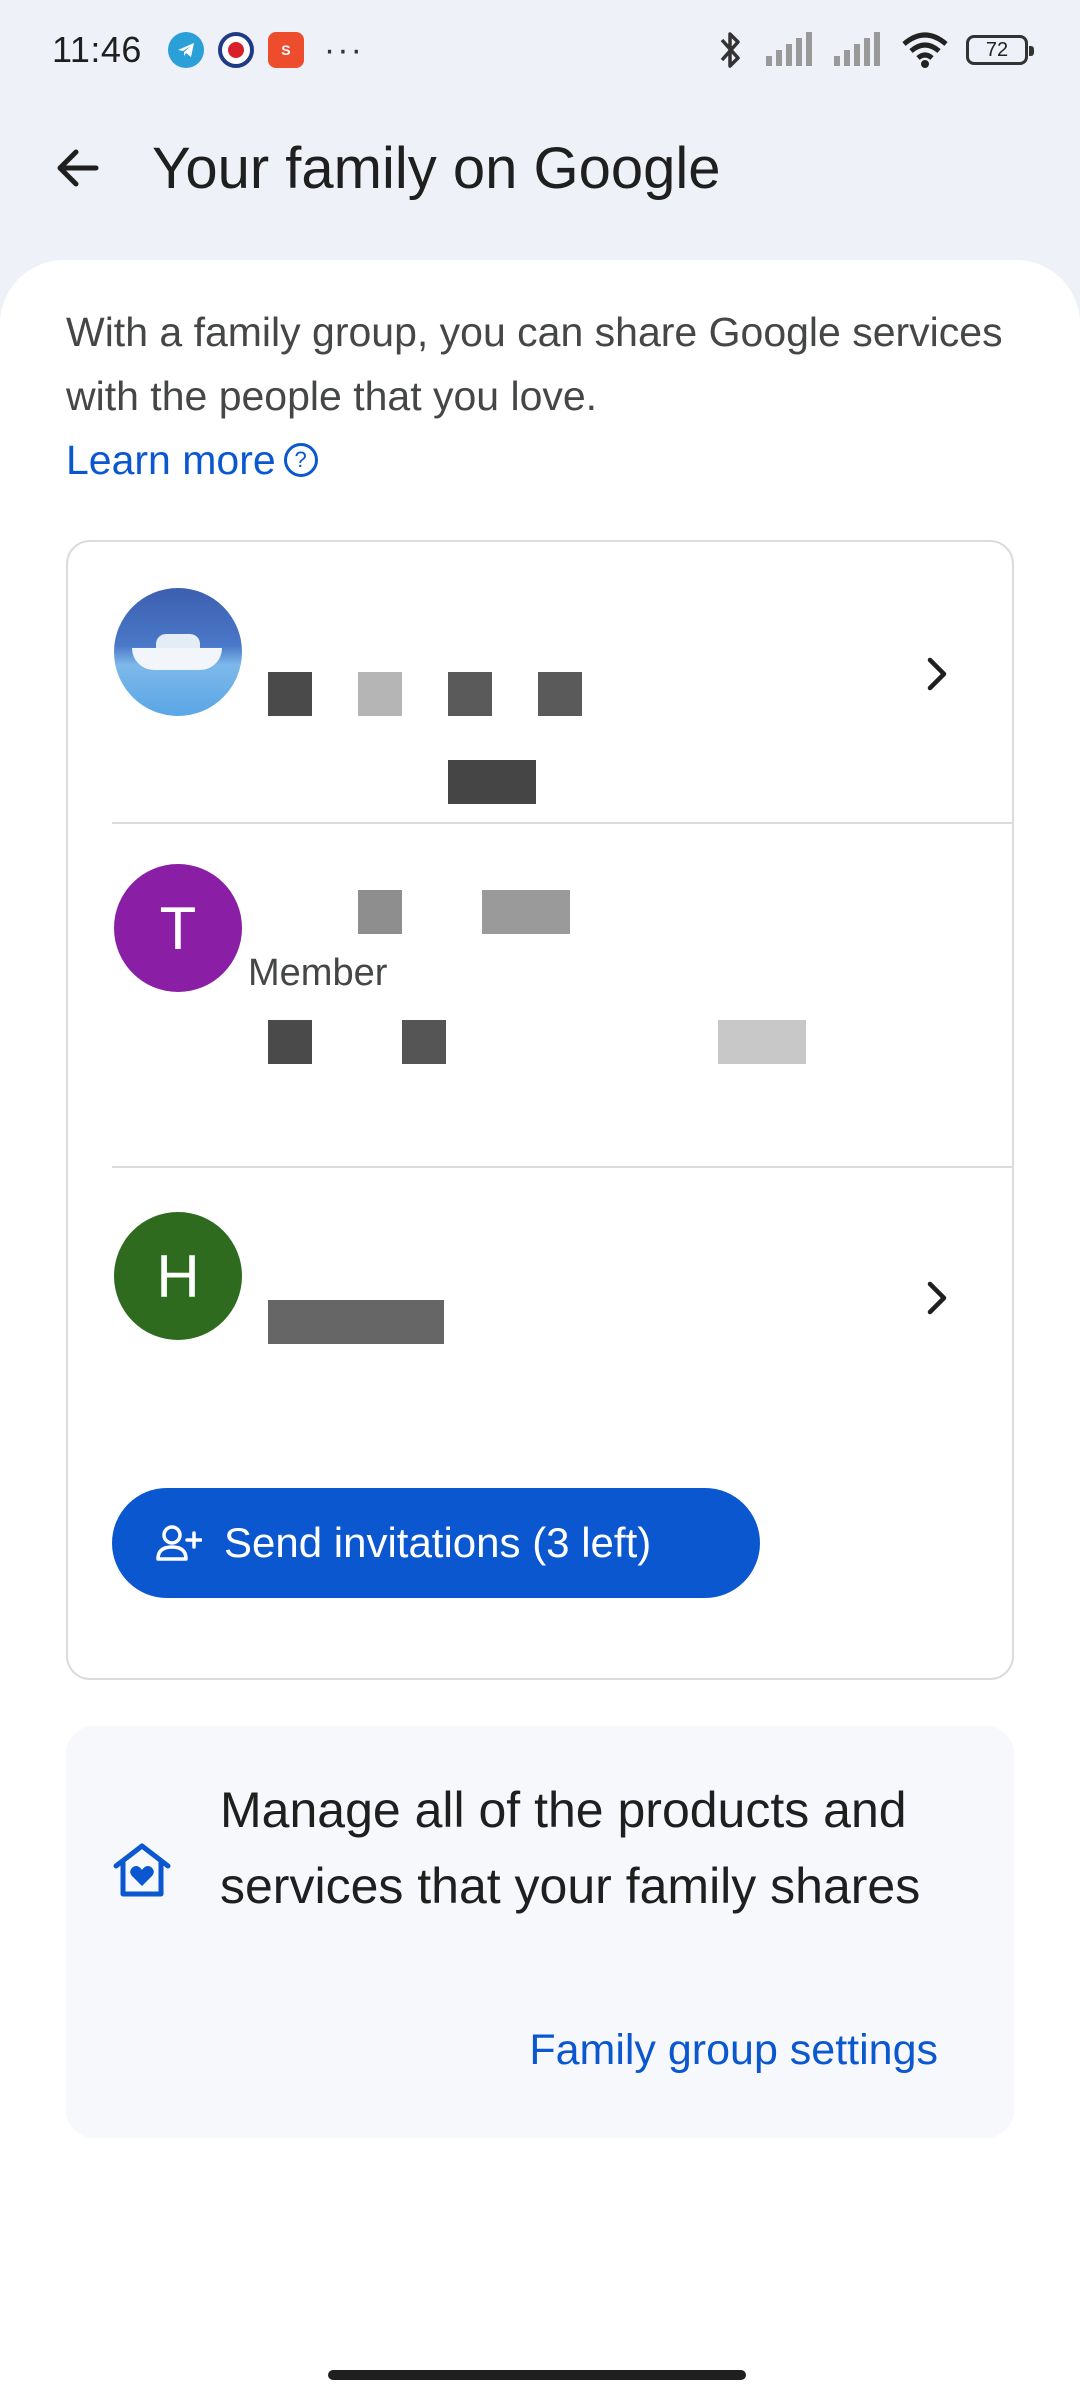  I want to click on home-indicator, so click(537, 2375).